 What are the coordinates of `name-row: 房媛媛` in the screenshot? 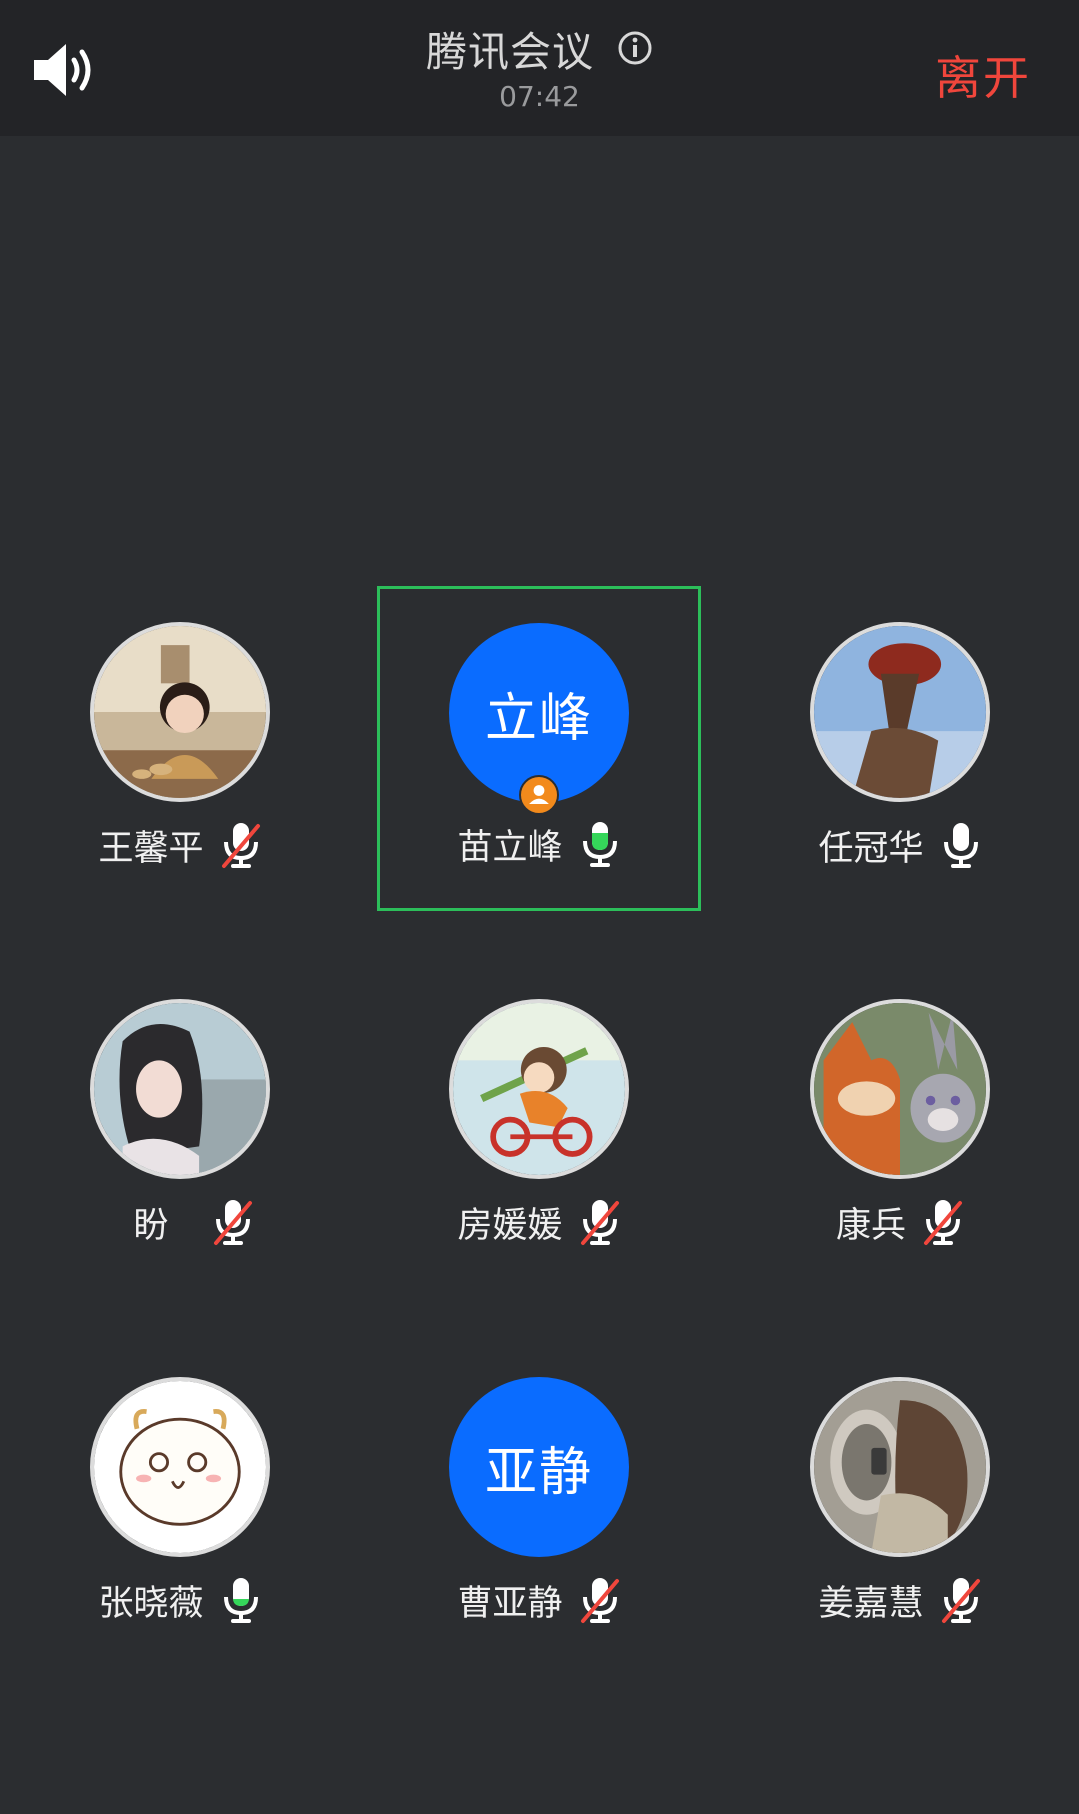 It's located at (539, 1222).